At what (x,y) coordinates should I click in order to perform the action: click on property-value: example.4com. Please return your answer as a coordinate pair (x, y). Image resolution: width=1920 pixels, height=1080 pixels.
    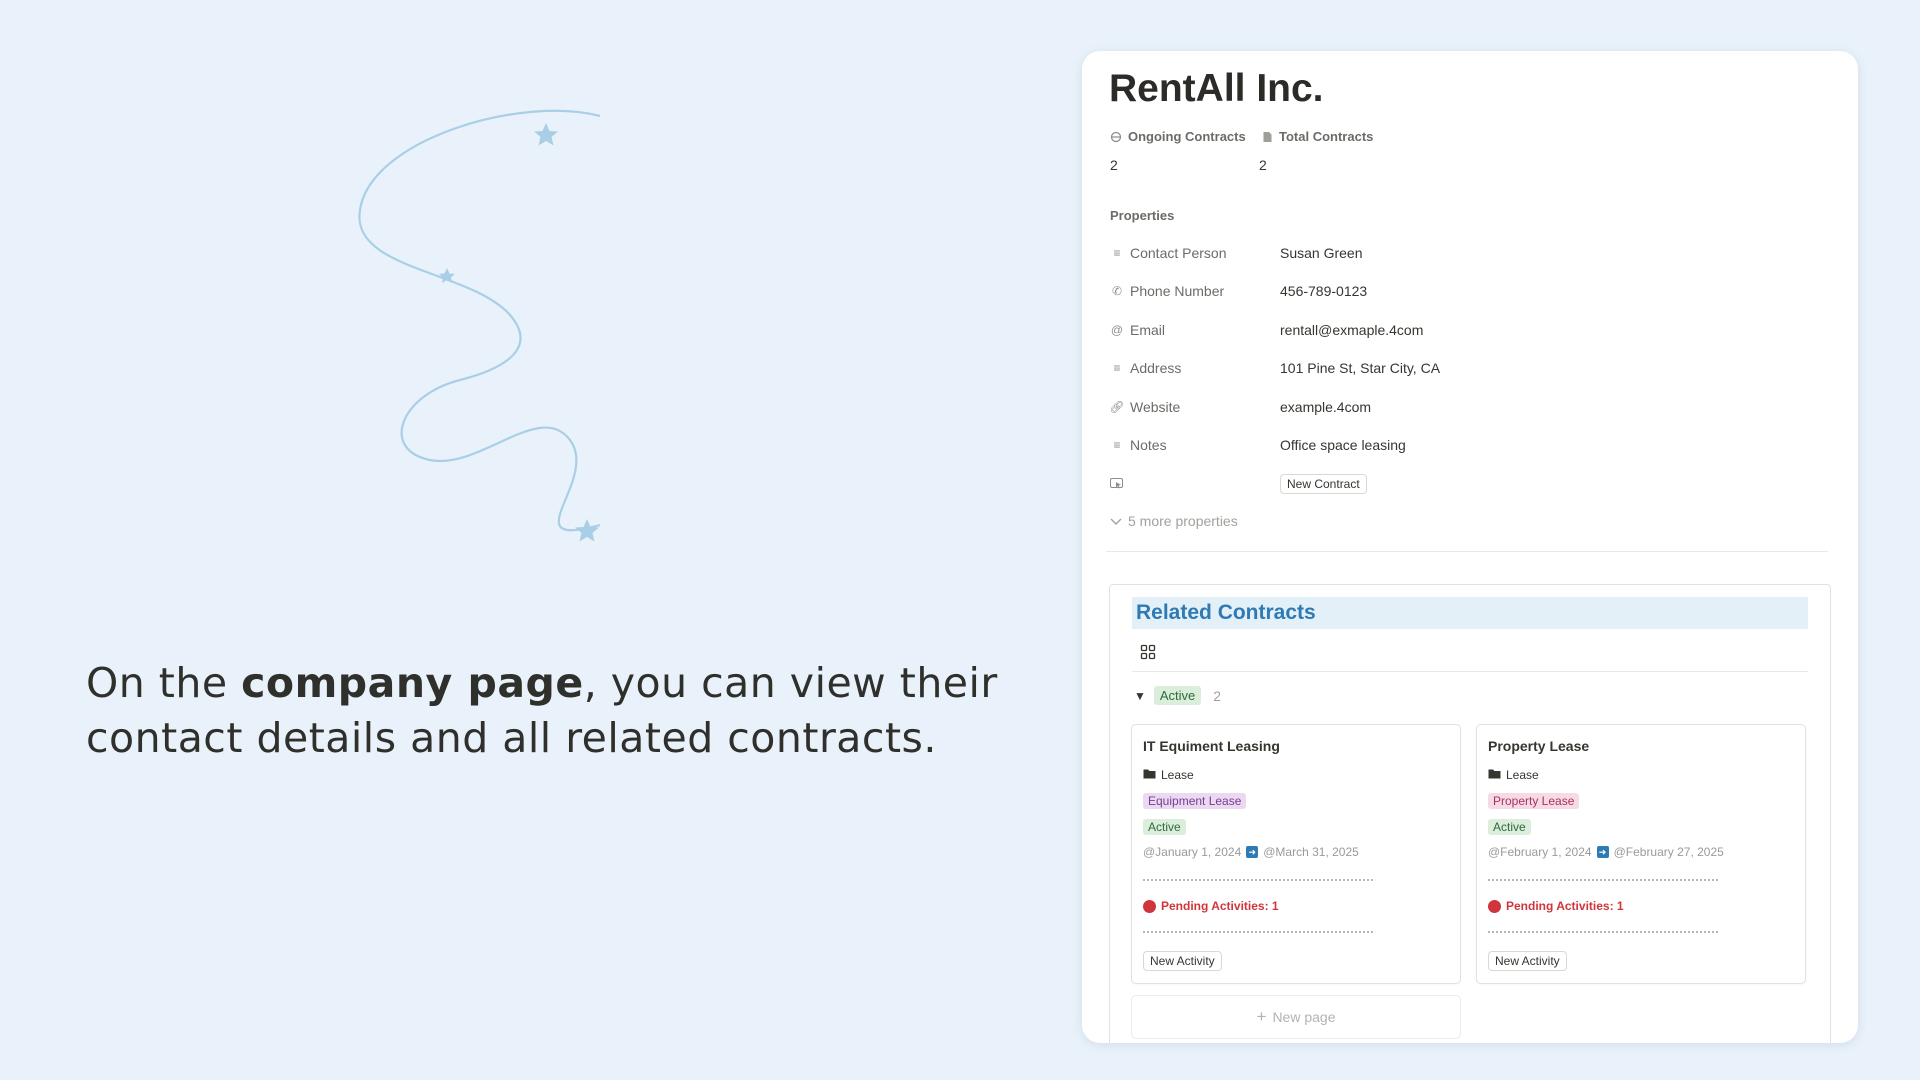
    Looking at the image, I should click on (1325, 407).